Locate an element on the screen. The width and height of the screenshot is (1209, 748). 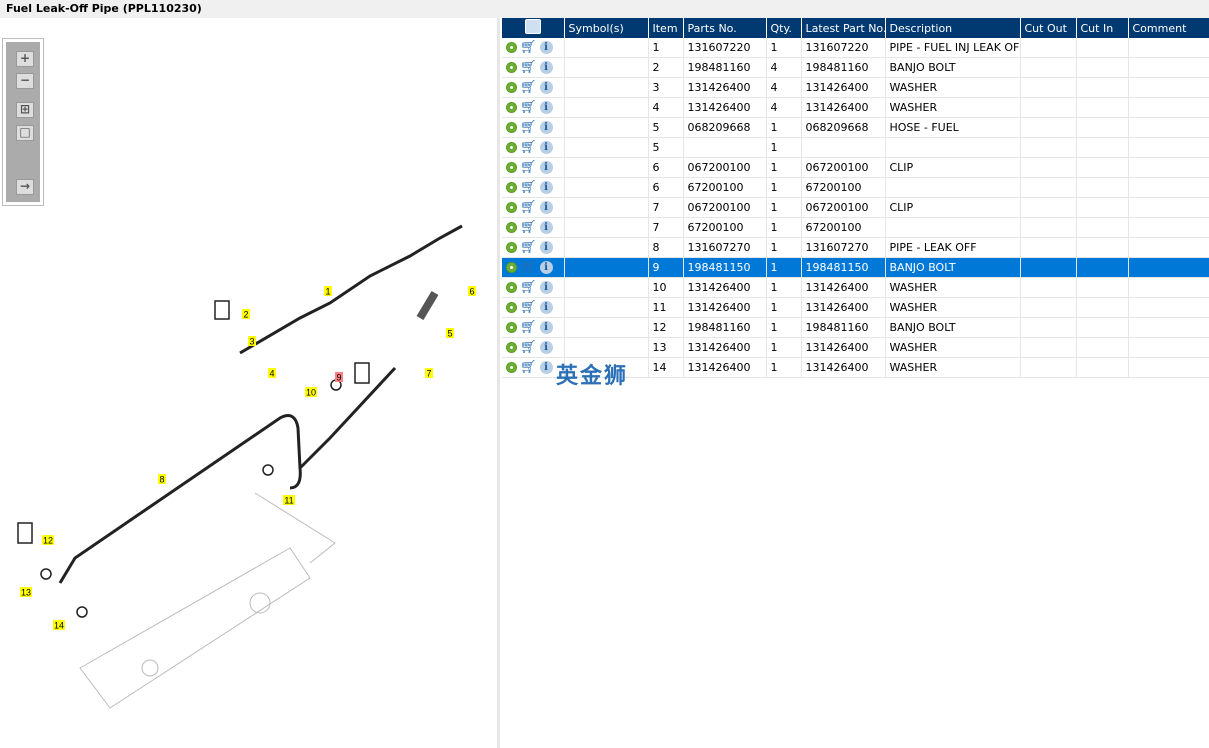
column-header: Item is located at coordinates (666, 28).